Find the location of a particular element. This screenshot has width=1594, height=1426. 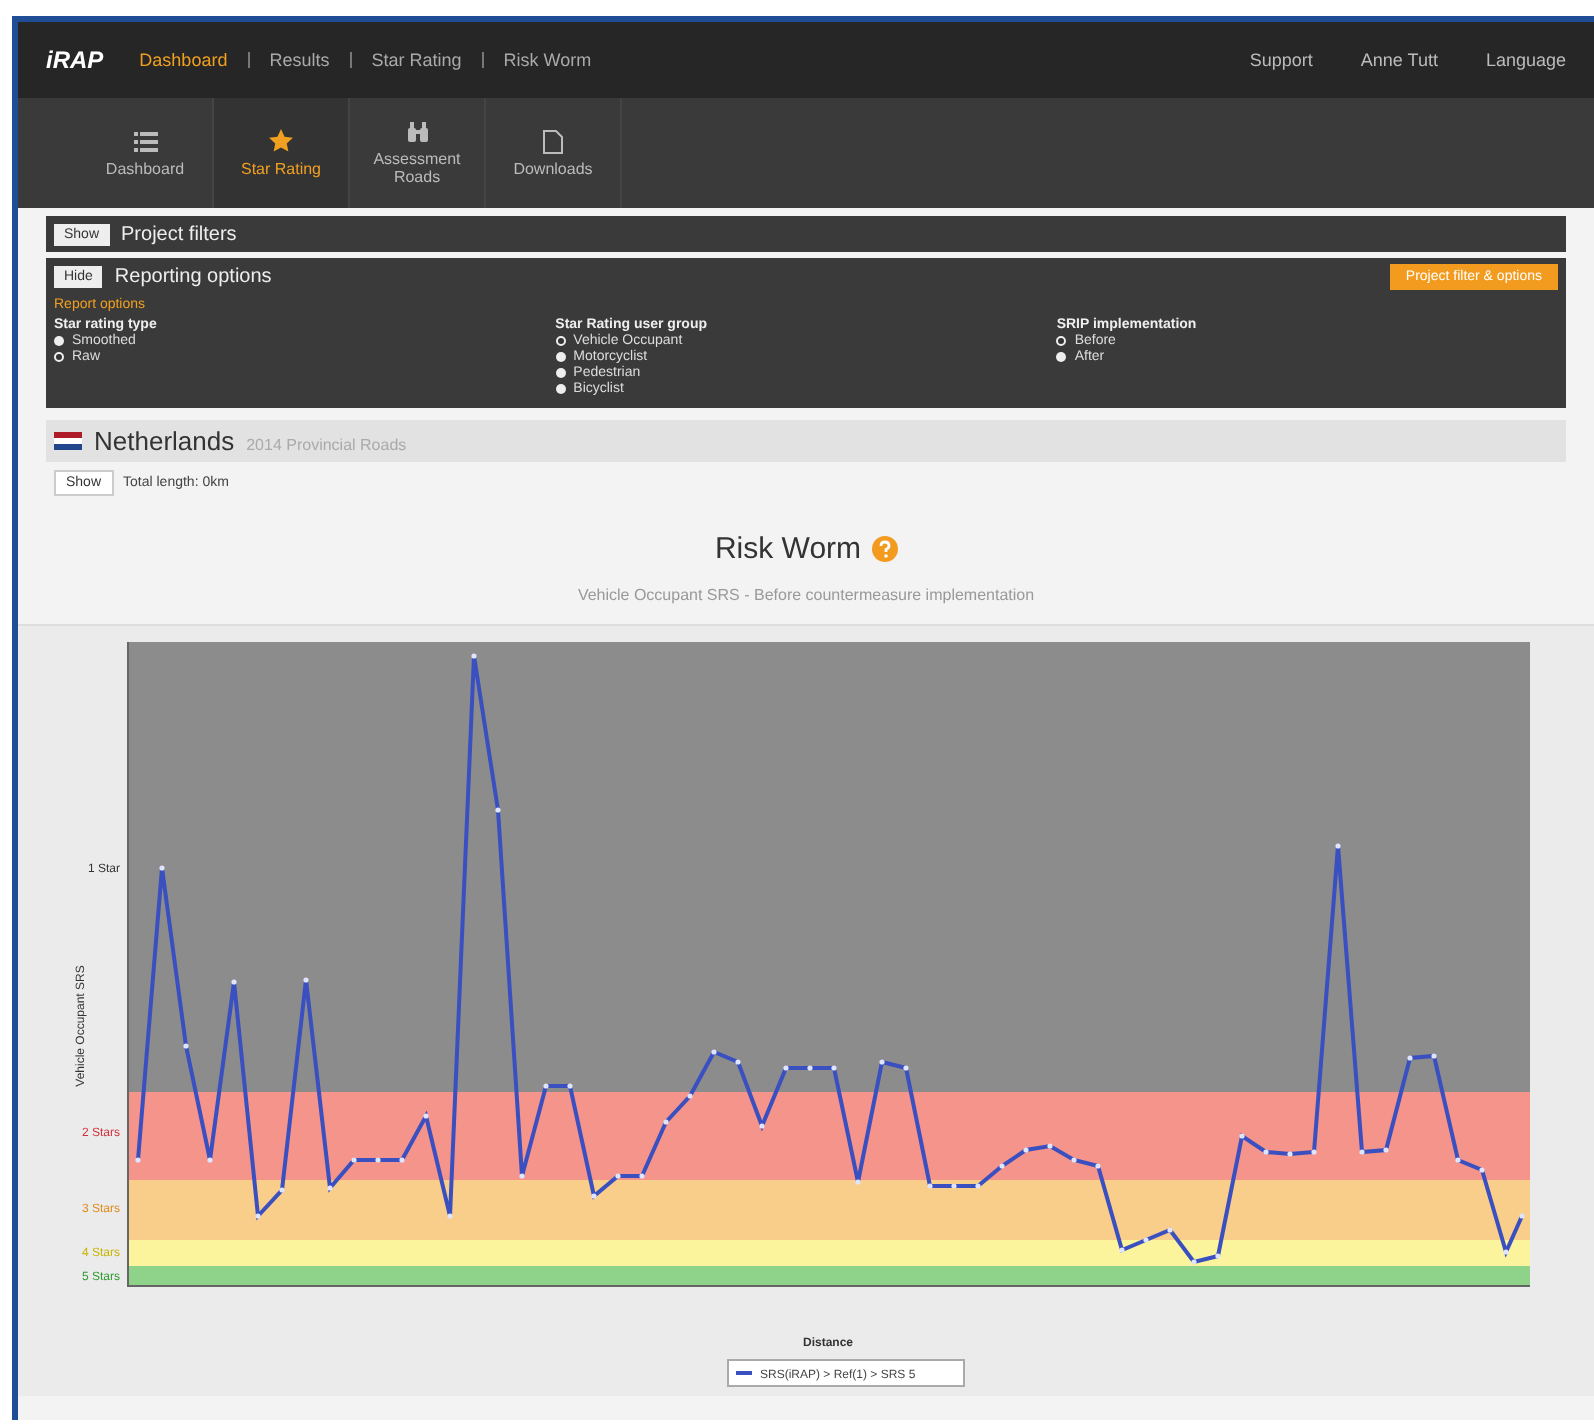

nav-tab: Downloads is located at coordinates (554, 153).